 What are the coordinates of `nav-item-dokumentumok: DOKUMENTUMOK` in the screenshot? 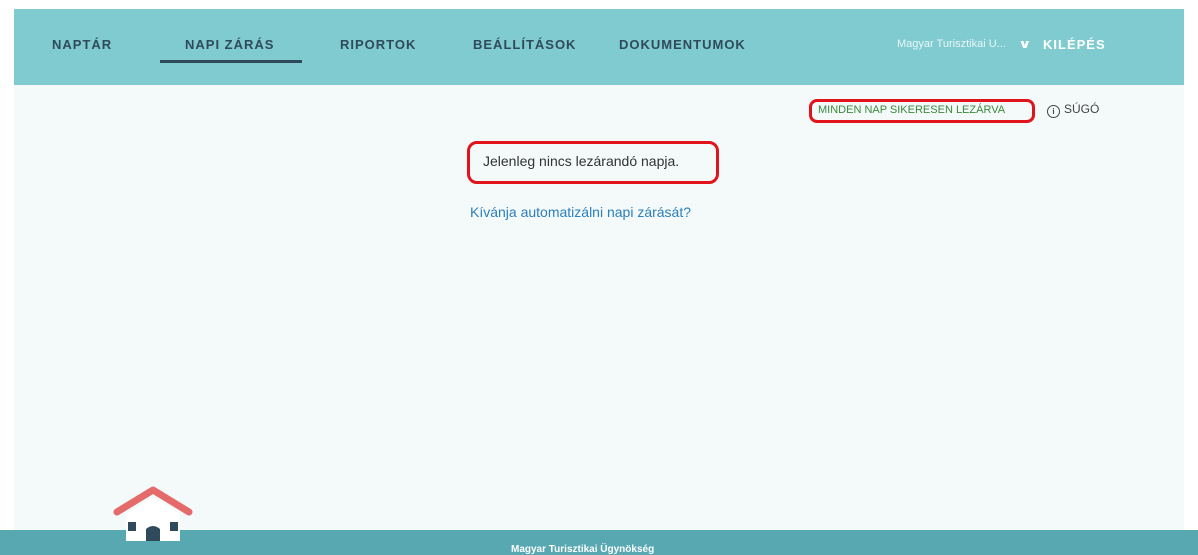 It's located at (682, 44).